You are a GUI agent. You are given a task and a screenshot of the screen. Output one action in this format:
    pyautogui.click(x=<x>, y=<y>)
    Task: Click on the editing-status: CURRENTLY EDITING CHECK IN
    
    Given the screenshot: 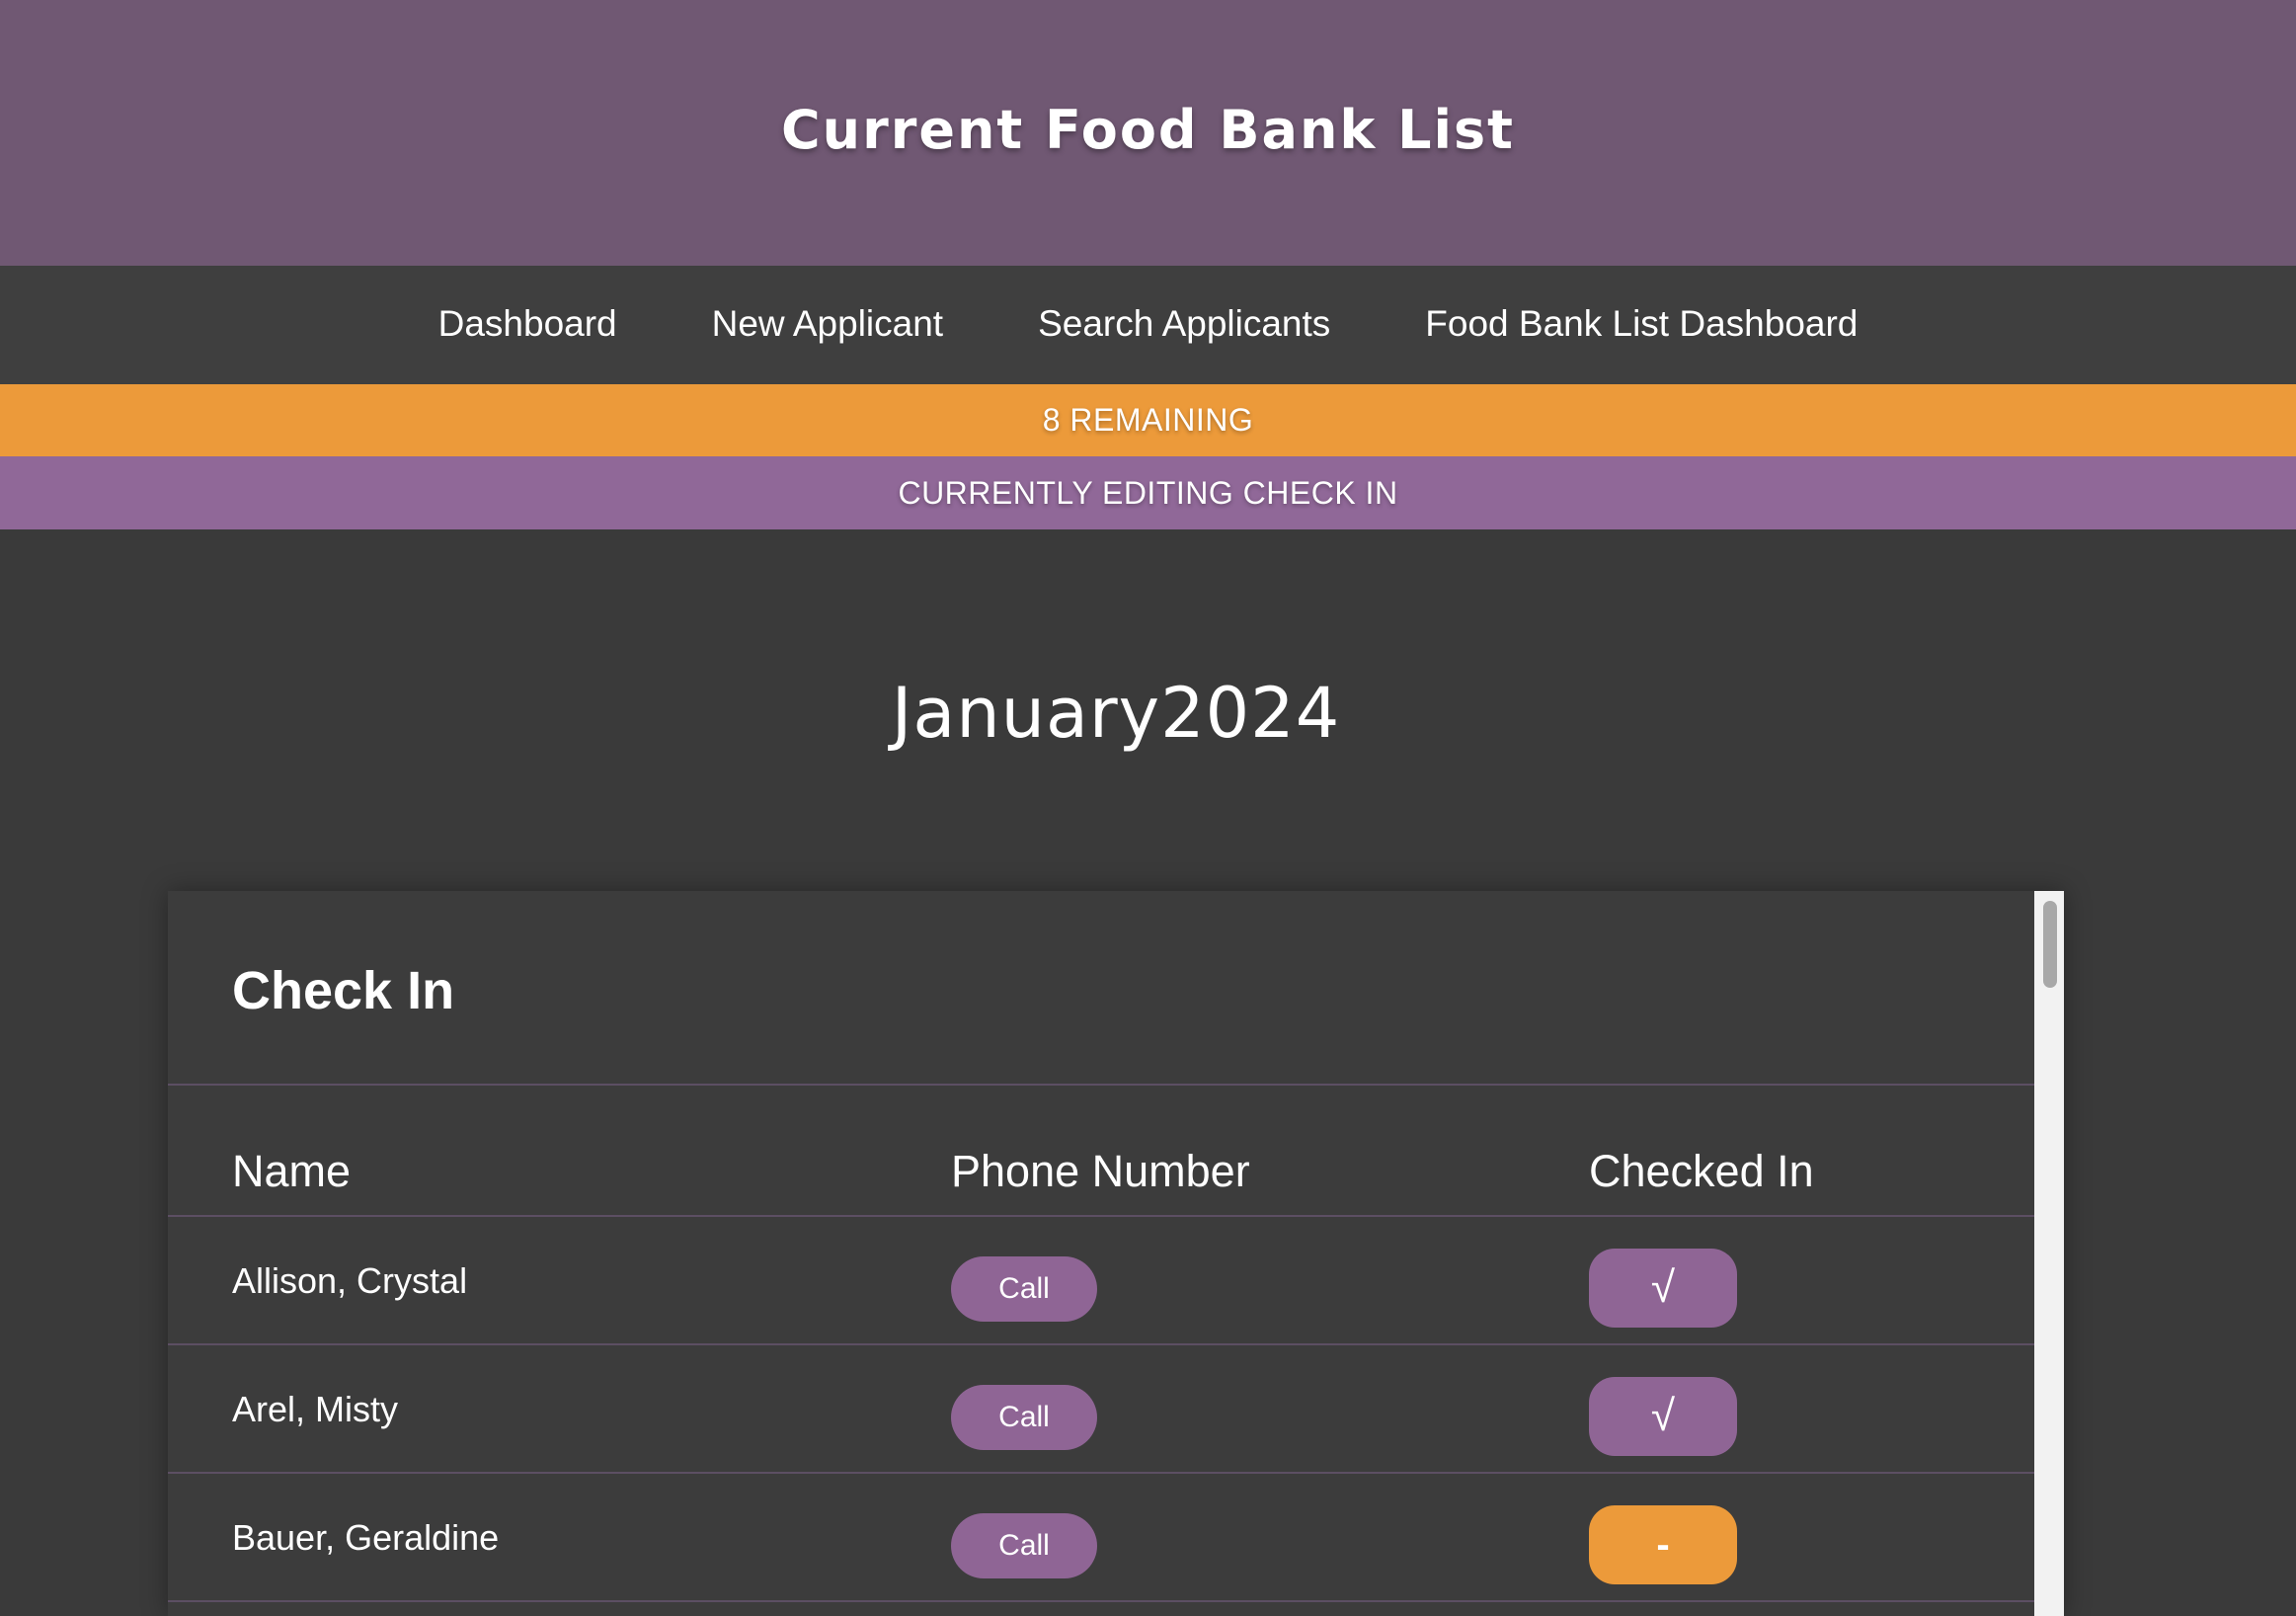 What is the action you would take?
    pyautogui.click(x=1148, y=492)
    